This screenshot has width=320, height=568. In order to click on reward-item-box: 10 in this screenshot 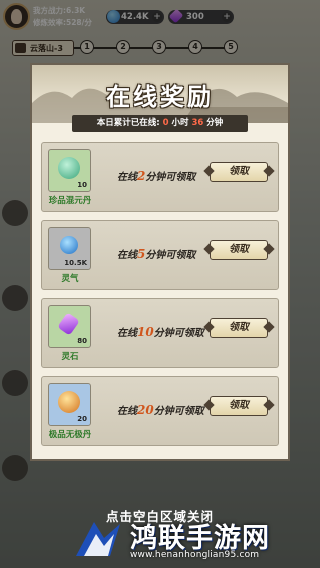, I will do `click(69, 170)`.